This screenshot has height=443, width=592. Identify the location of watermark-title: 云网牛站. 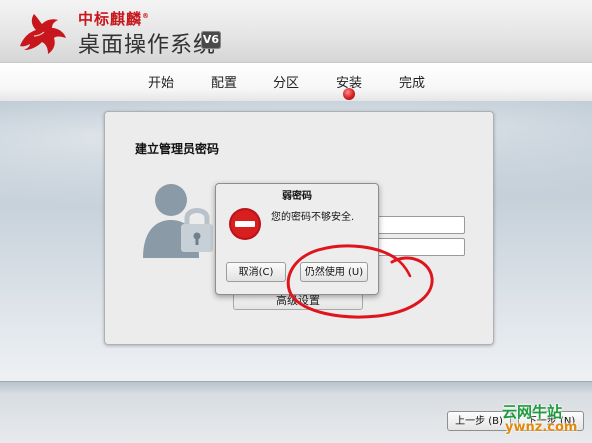
(532, 412).